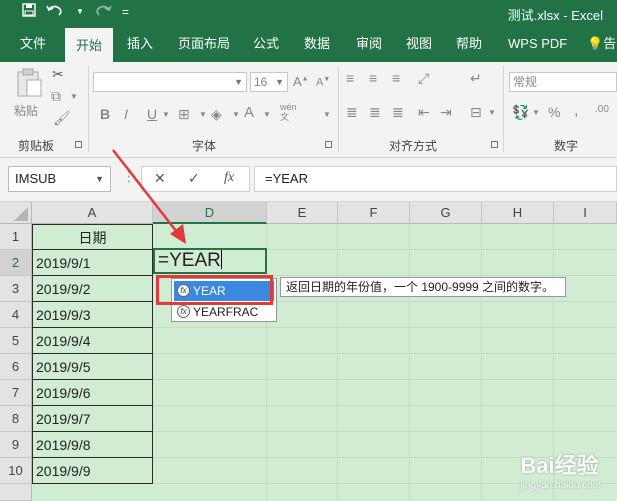 The height and width of the screenshot is (501, 617). I want to click on cell-a9: 2019/9/8, so click(92, 445).